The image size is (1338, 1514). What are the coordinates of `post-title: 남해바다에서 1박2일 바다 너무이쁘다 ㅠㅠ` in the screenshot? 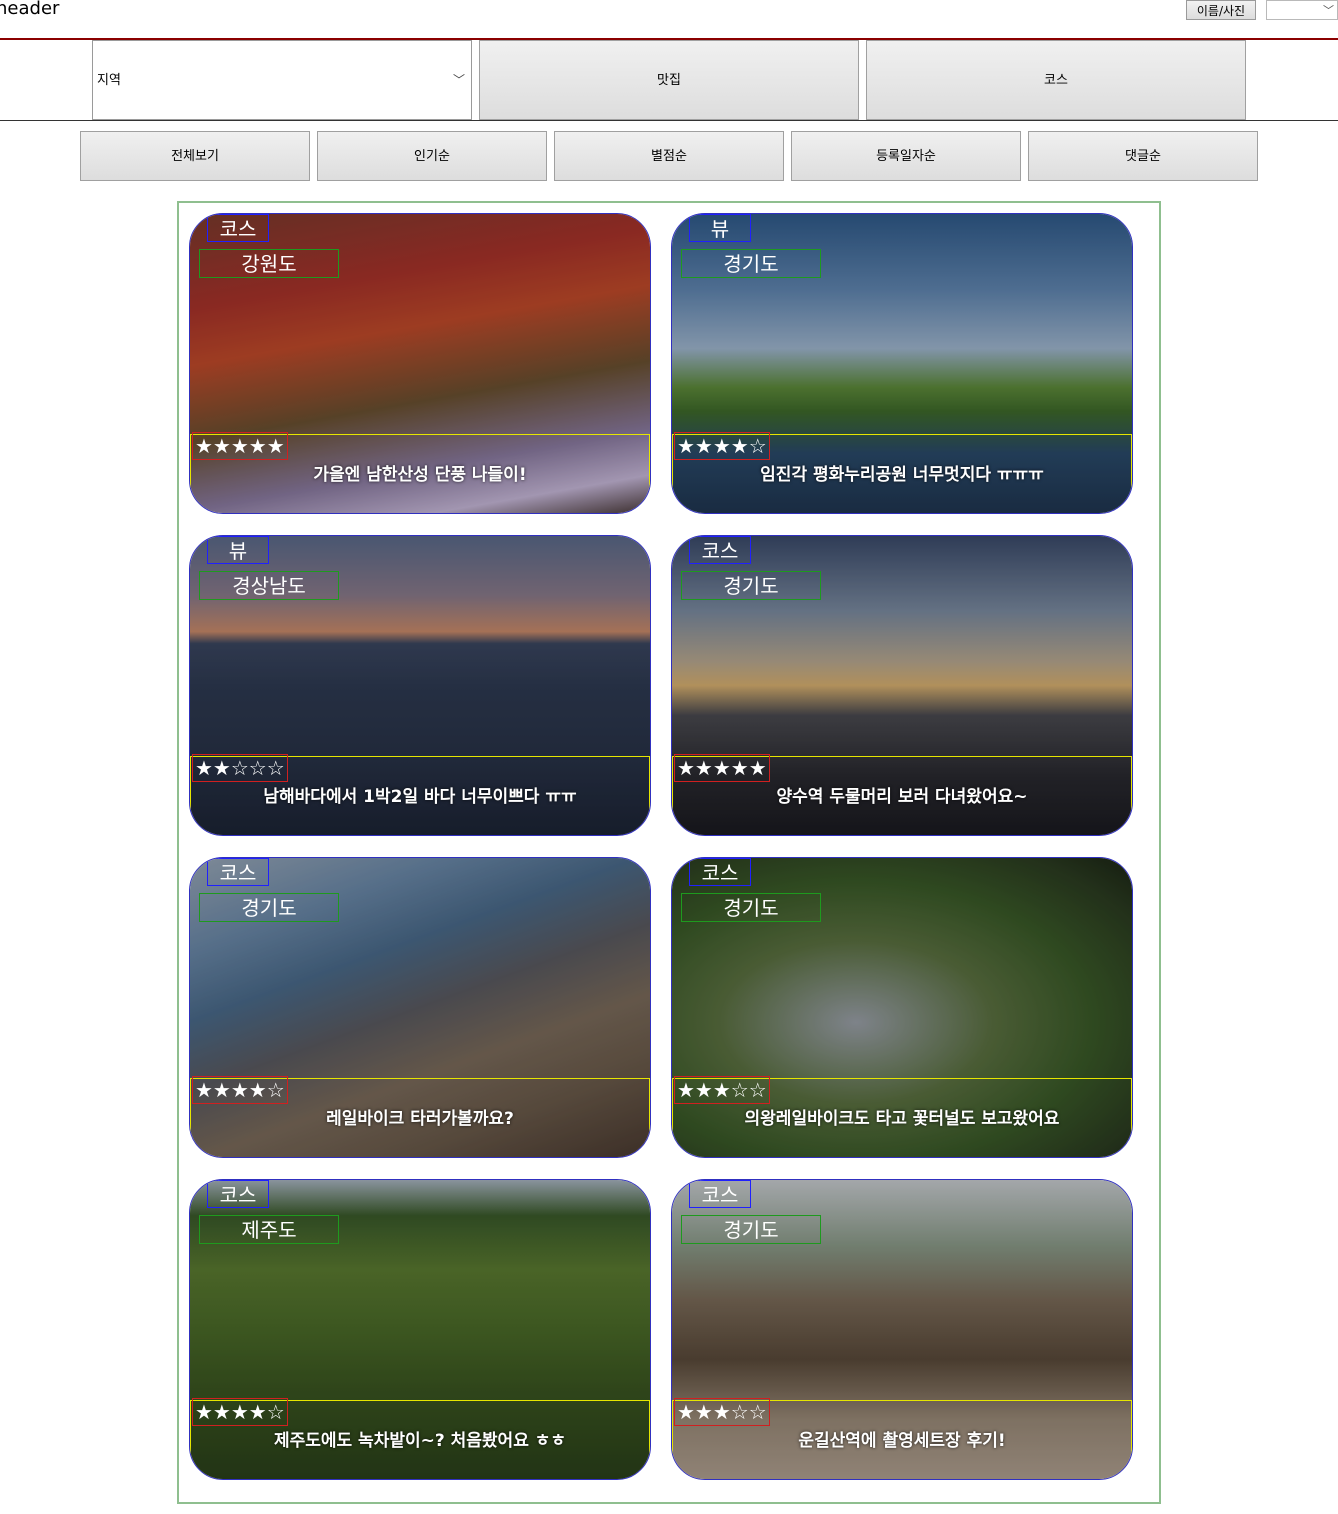 It's located at (420, 797).